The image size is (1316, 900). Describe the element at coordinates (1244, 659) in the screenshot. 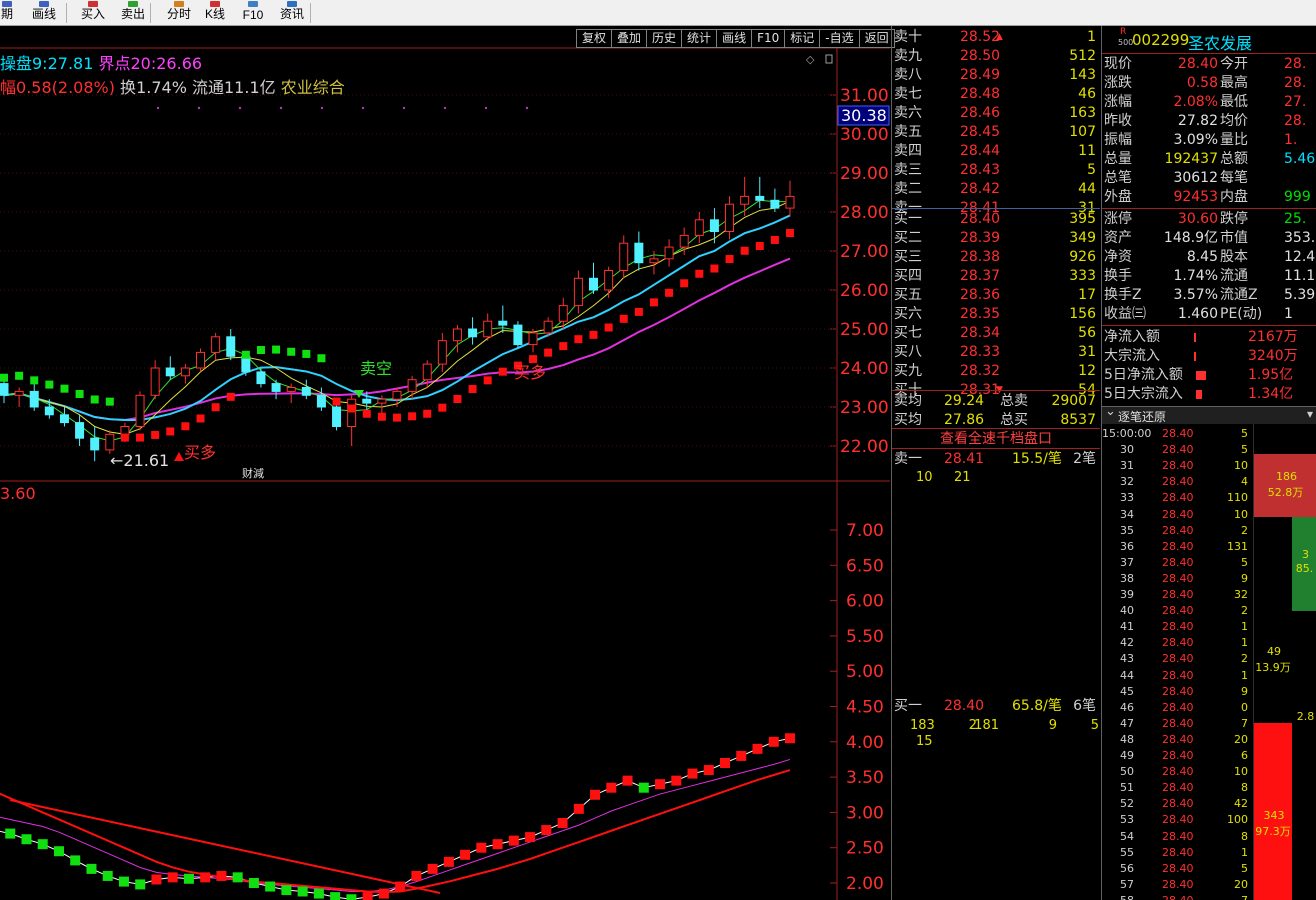

I see `tick-volume: 2` at that location.